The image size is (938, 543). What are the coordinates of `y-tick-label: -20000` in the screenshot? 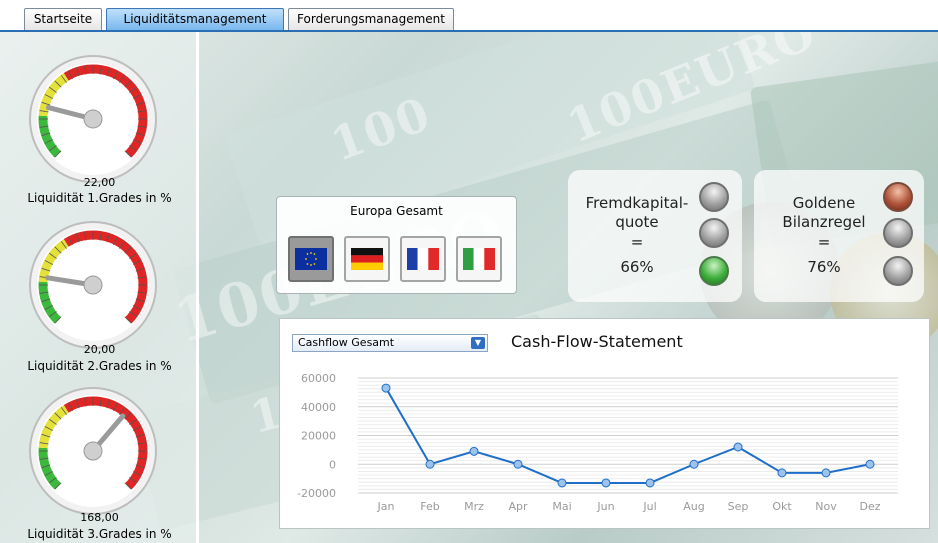 It's located at (316, 493).